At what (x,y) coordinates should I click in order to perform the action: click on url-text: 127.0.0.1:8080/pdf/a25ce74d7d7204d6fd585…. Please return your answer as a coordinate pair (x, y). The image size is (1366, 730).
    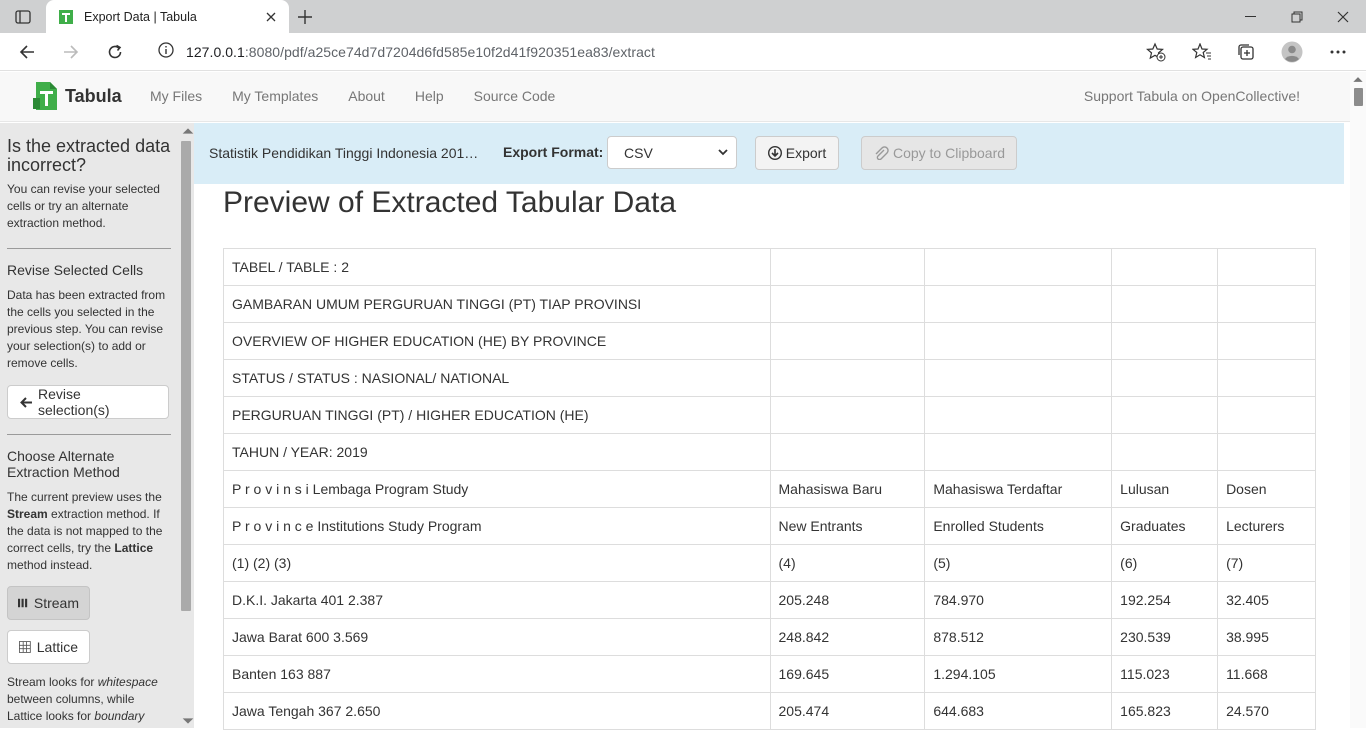
    Looking at the image, I should click on (420, 52).